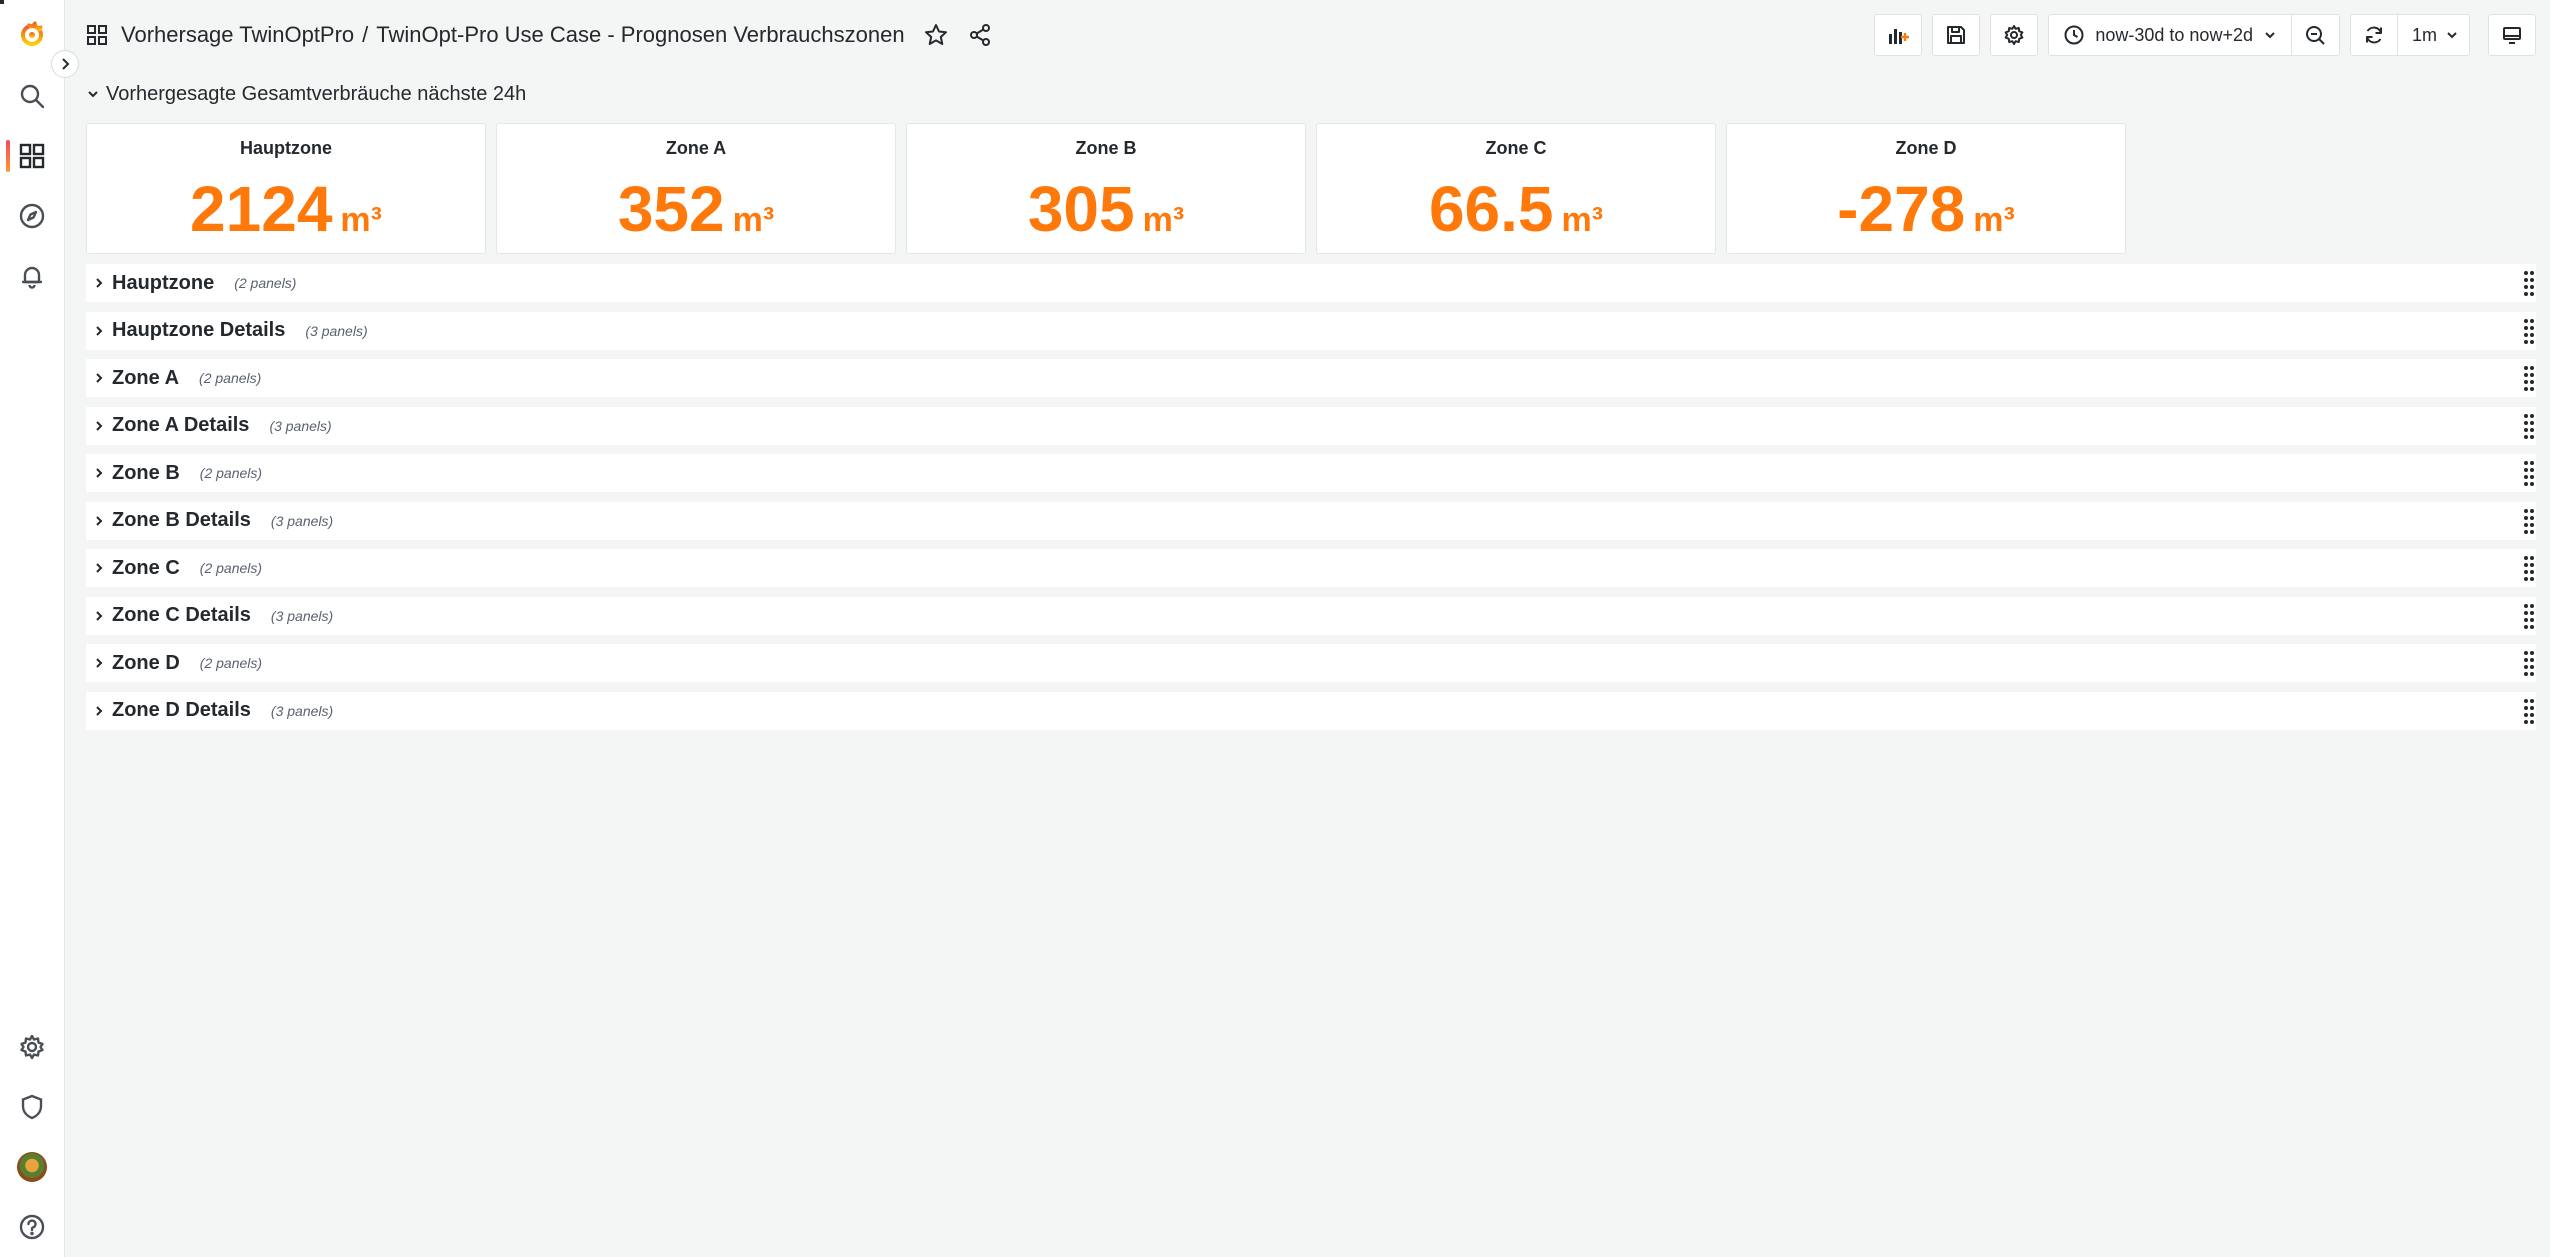 Image resolution: width=2550 pixels, height=1257 pixels. Describe the element at coordinates (237, 35) in the screenshot. I see `breadcrumb-folder: Vorhersage TwinOptPro` at that location.